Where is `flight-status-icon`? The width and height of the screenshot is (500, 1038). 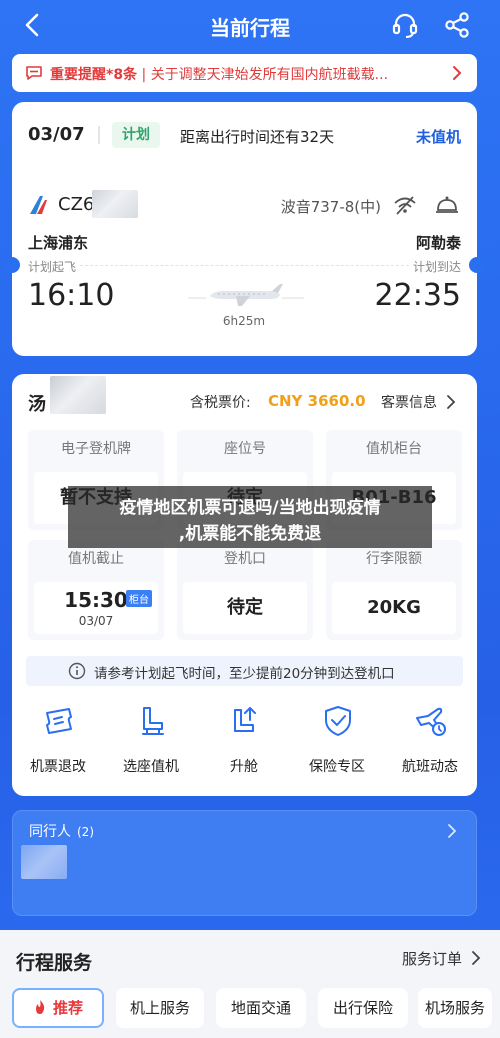
flight-status-icon is located at coordinates (431, 721).